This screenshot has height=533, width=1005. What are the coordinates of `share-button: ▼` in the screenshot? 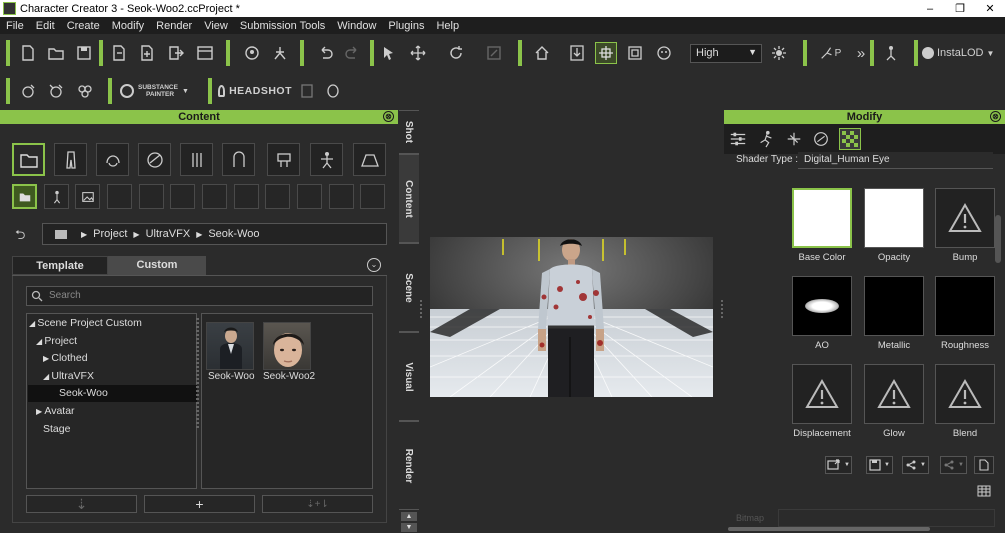 It's located at (915, 465).